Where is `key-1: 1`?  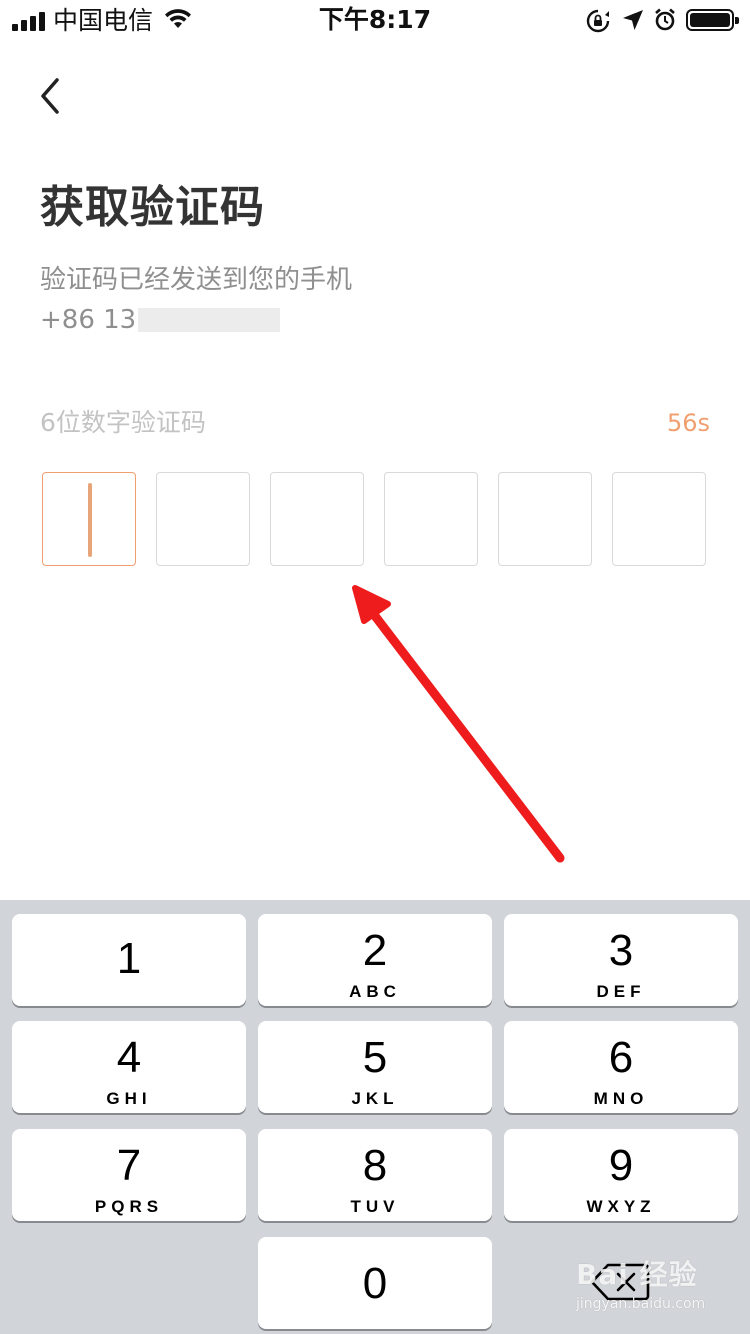
key-1: 1 is located at coordinates (129, 960).